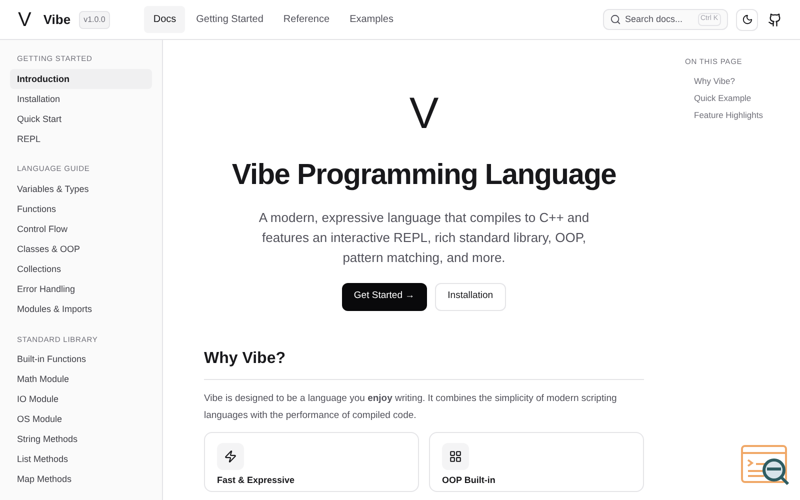 This screenshot has width=800, height=500. I want to click on sidebar-item: Collections, so click(81, 270).